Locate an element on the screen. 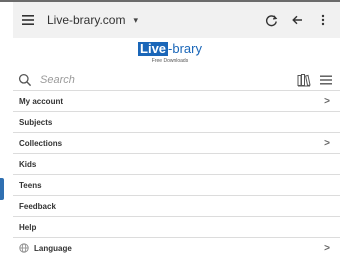 This screenshot has width=340, height=257. nav-item-label: My account is located at coordinates (41, 101).